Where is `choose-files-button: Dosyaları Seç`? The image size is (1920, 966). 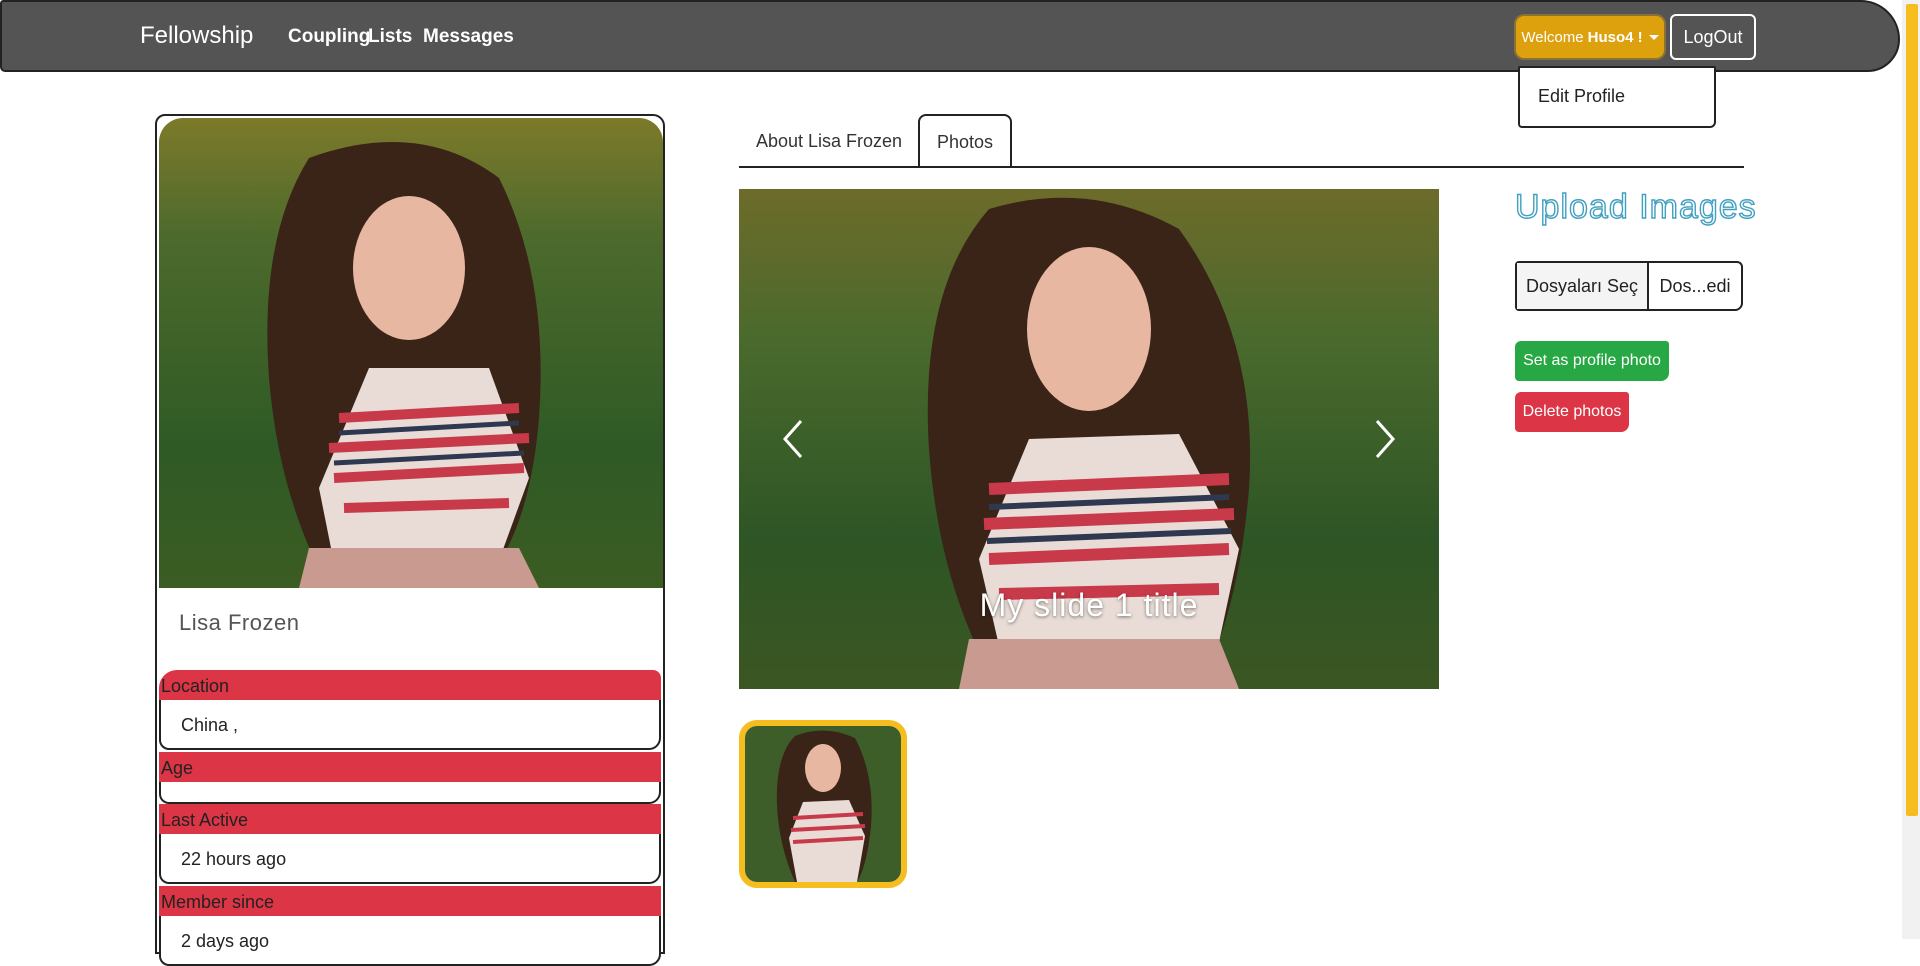
choose-files-button: Dosyaları Seç is located at coordinates (1583, 286).